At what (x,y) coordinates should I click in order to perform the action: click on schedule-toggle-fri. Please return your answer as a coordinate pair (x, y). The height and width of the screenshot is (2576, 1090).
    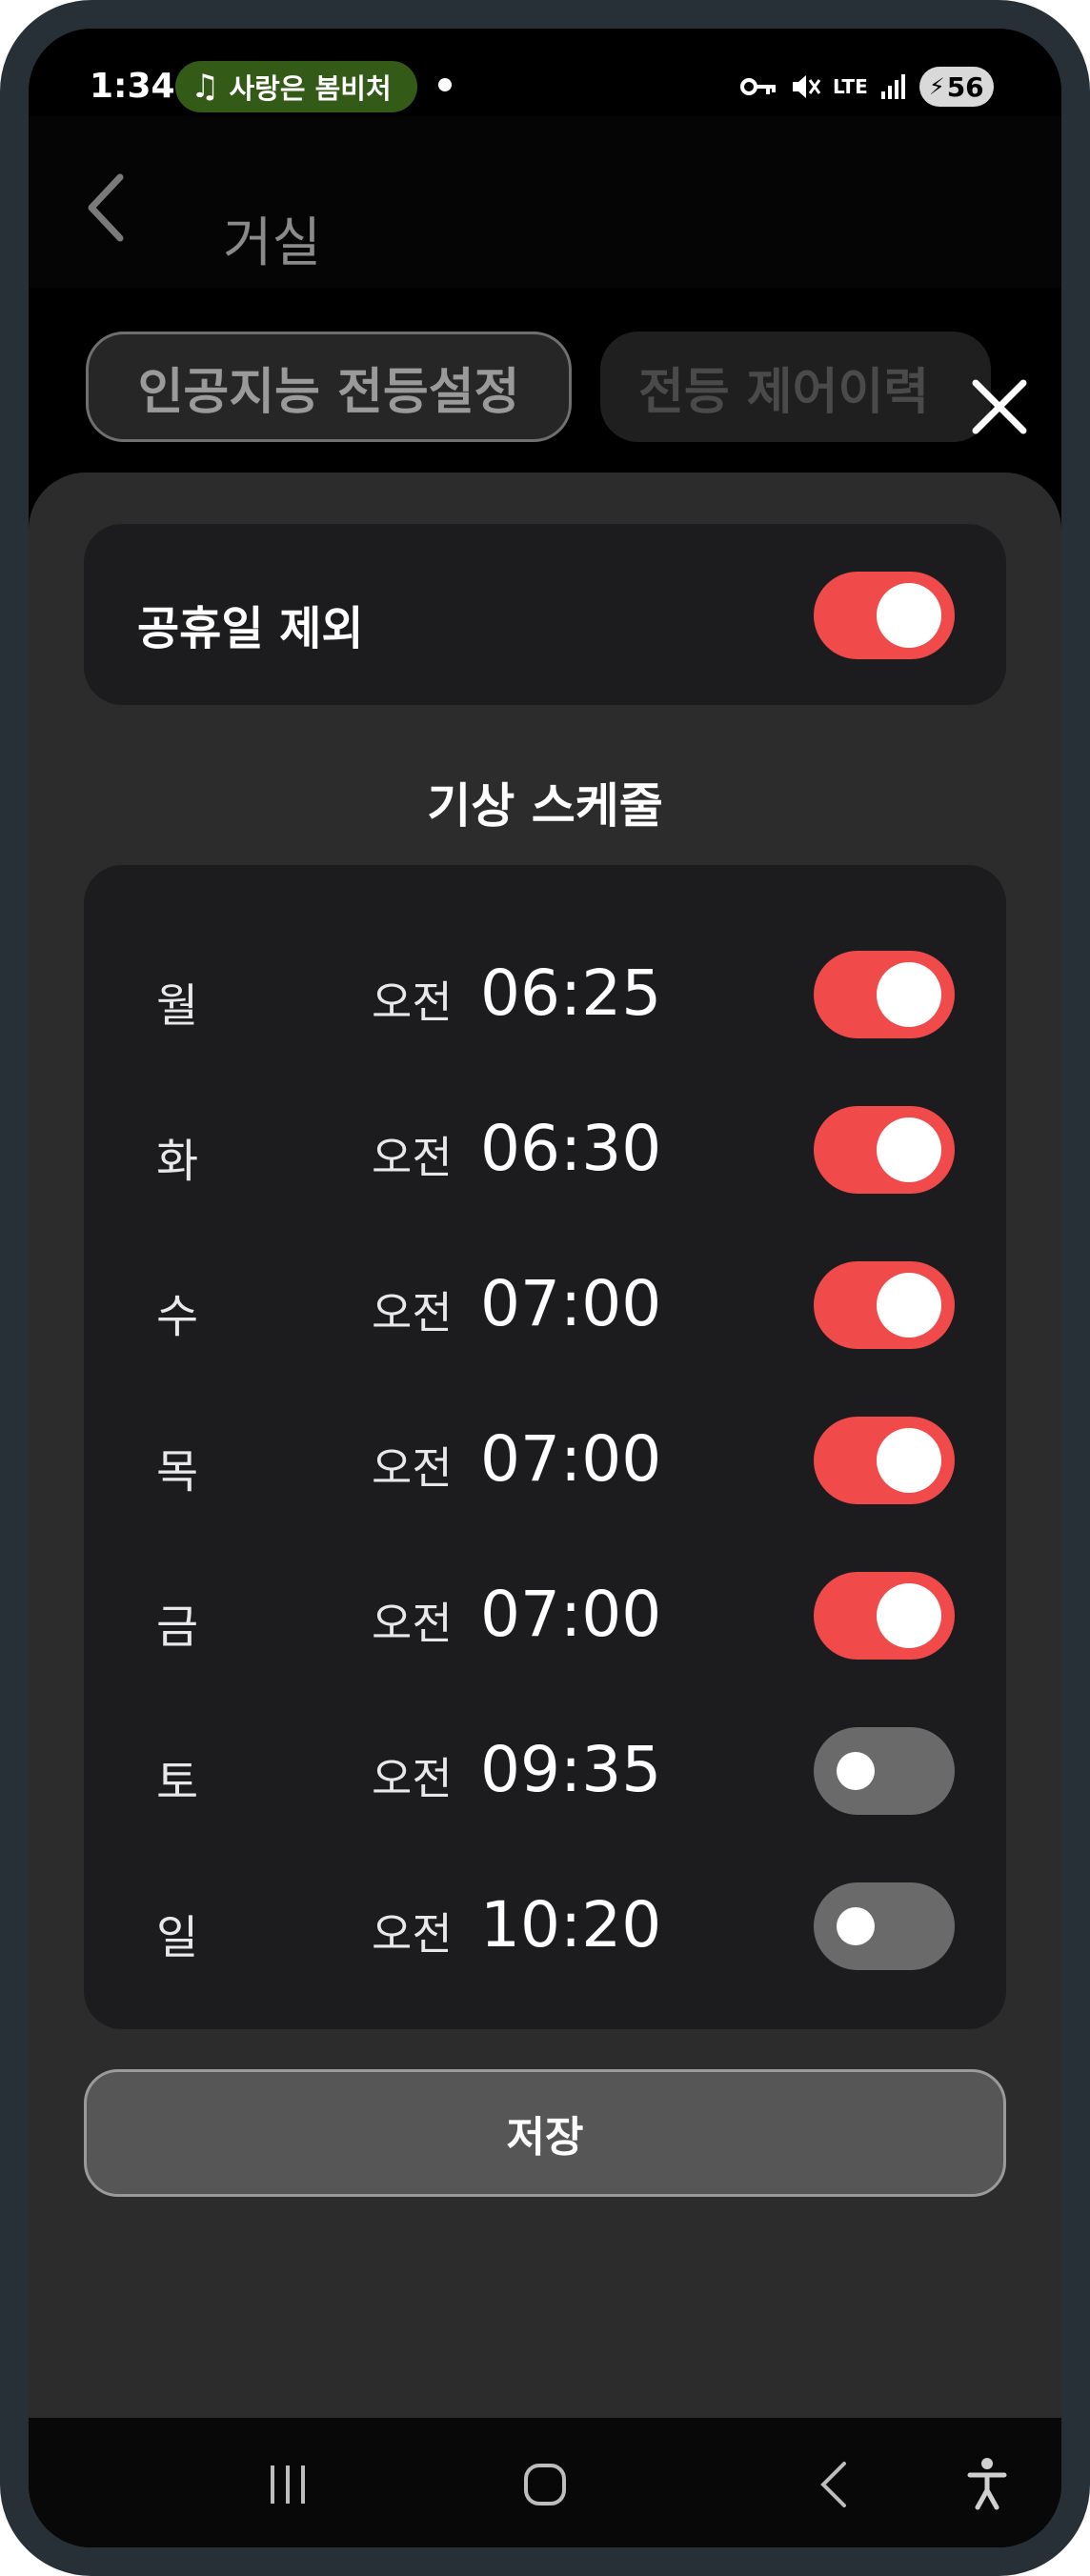
    Looking at the image, I should click on (884, 1616).